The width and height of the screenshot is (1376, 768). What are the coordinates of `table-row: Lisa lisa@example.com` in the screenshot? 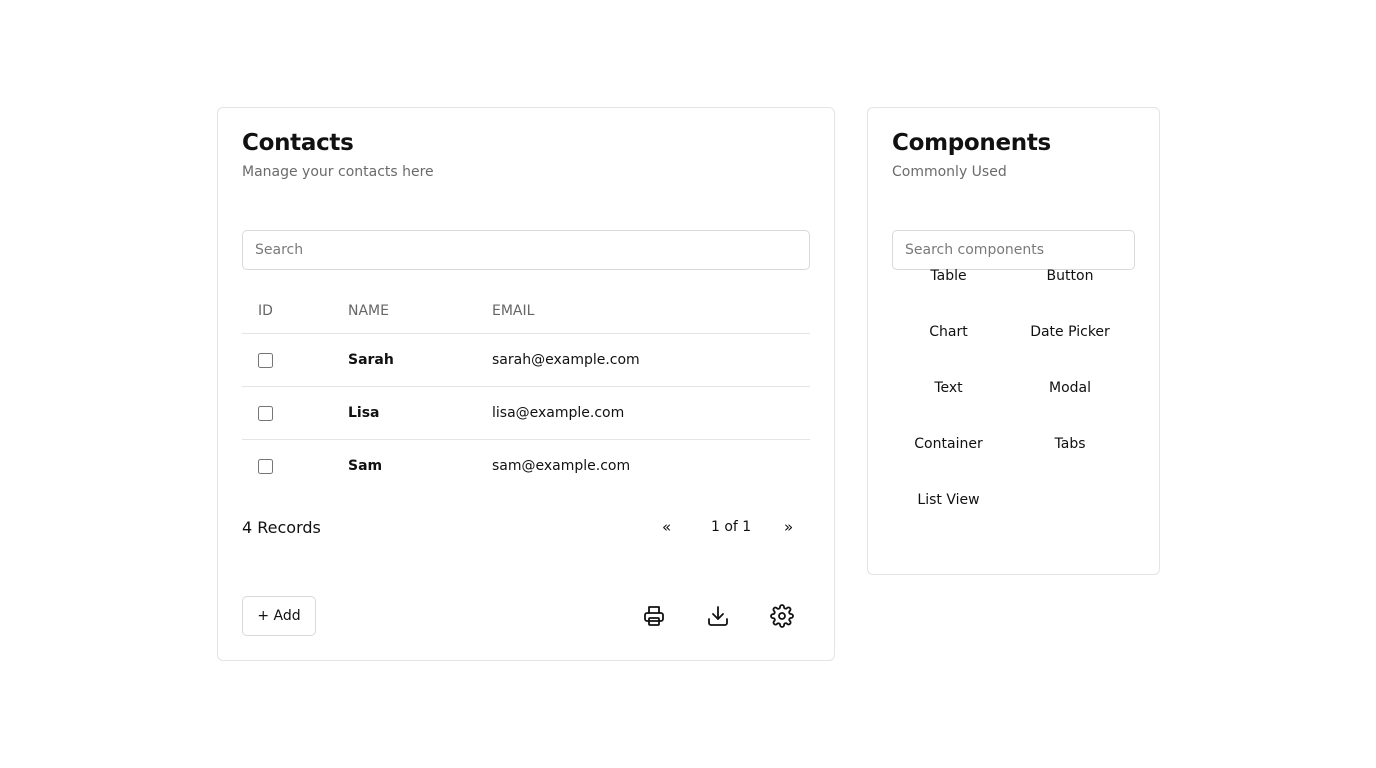 It's located at (526, 413).